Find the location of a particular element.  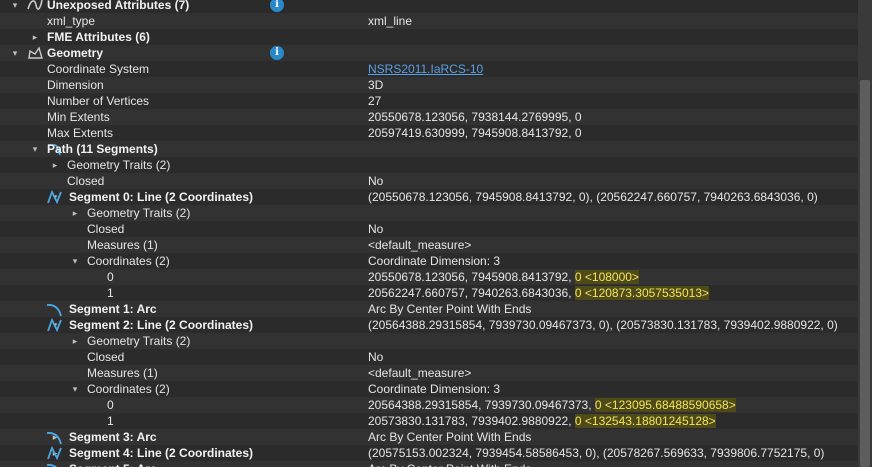

row-label: Segment 5: Arc is located at coordinates (113, 464).